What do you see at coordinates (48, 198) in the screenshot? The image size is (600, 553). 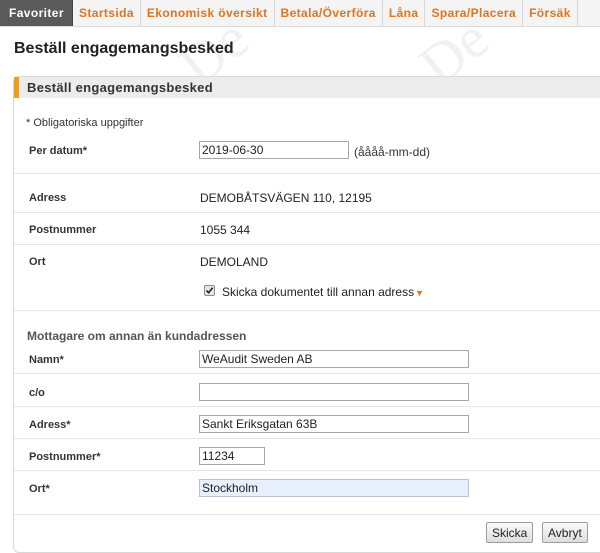 I see `address-label: Adress` at bounding box center [48, 198].